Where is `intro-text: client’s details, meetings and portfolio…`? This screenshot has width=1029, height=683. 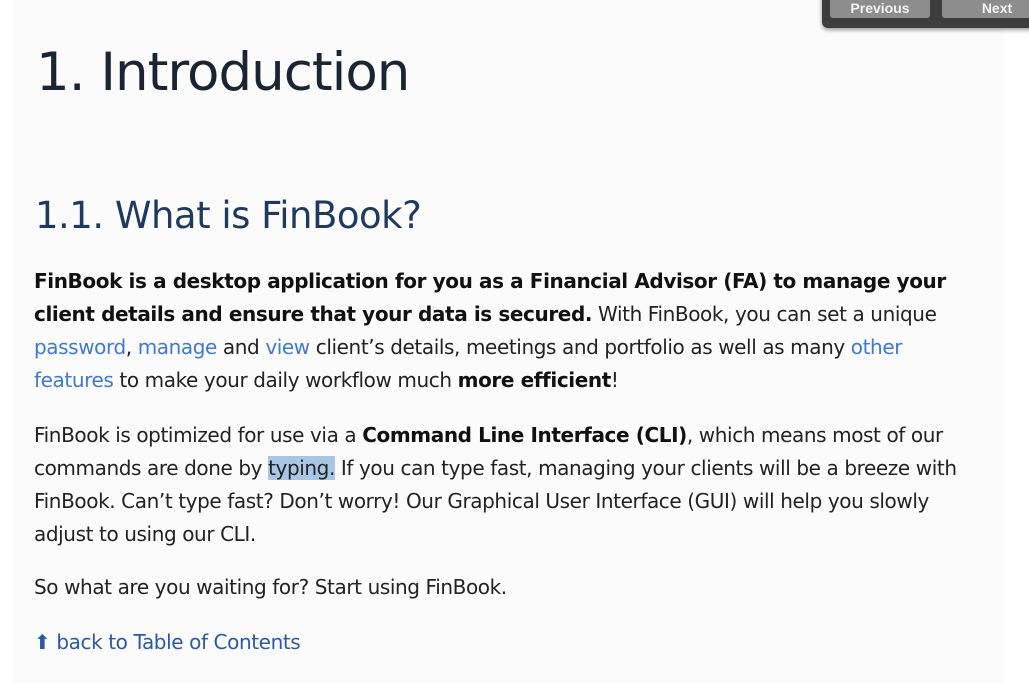 intro-text: client’s details, meetings and portfolio… is located at coordinates (580, 347).